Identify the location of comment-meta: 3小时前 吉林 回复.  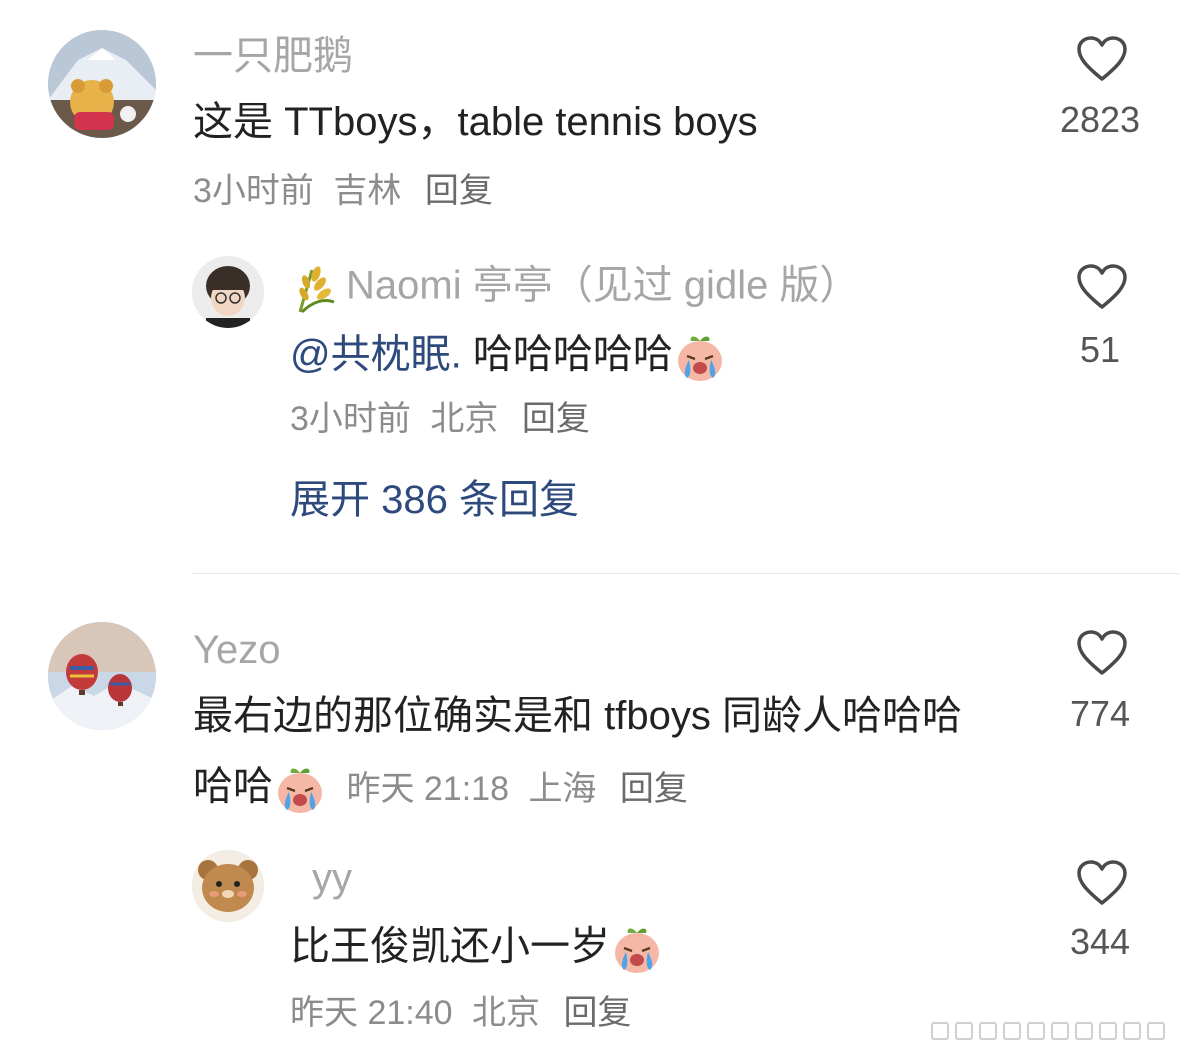
(343, 191).